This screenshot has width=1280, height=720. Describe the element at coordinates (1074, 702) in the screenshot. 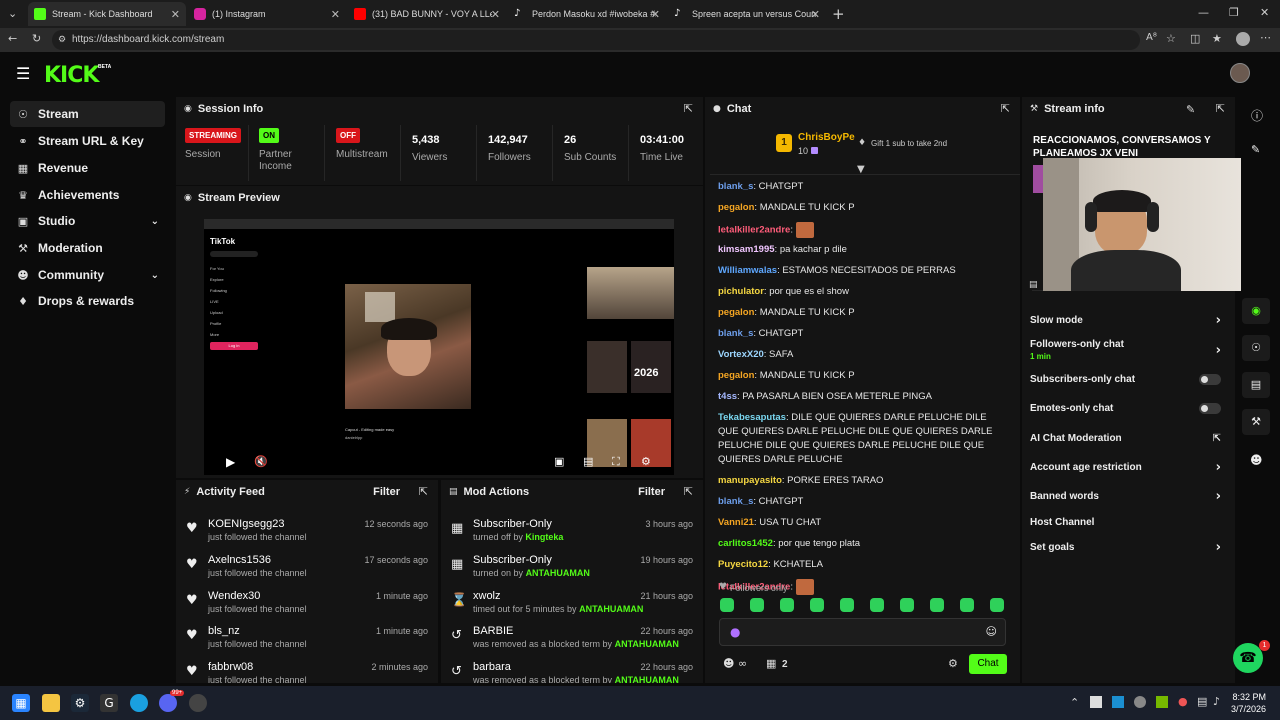

I see `tray-overflow-icon: ⌃` at that location.